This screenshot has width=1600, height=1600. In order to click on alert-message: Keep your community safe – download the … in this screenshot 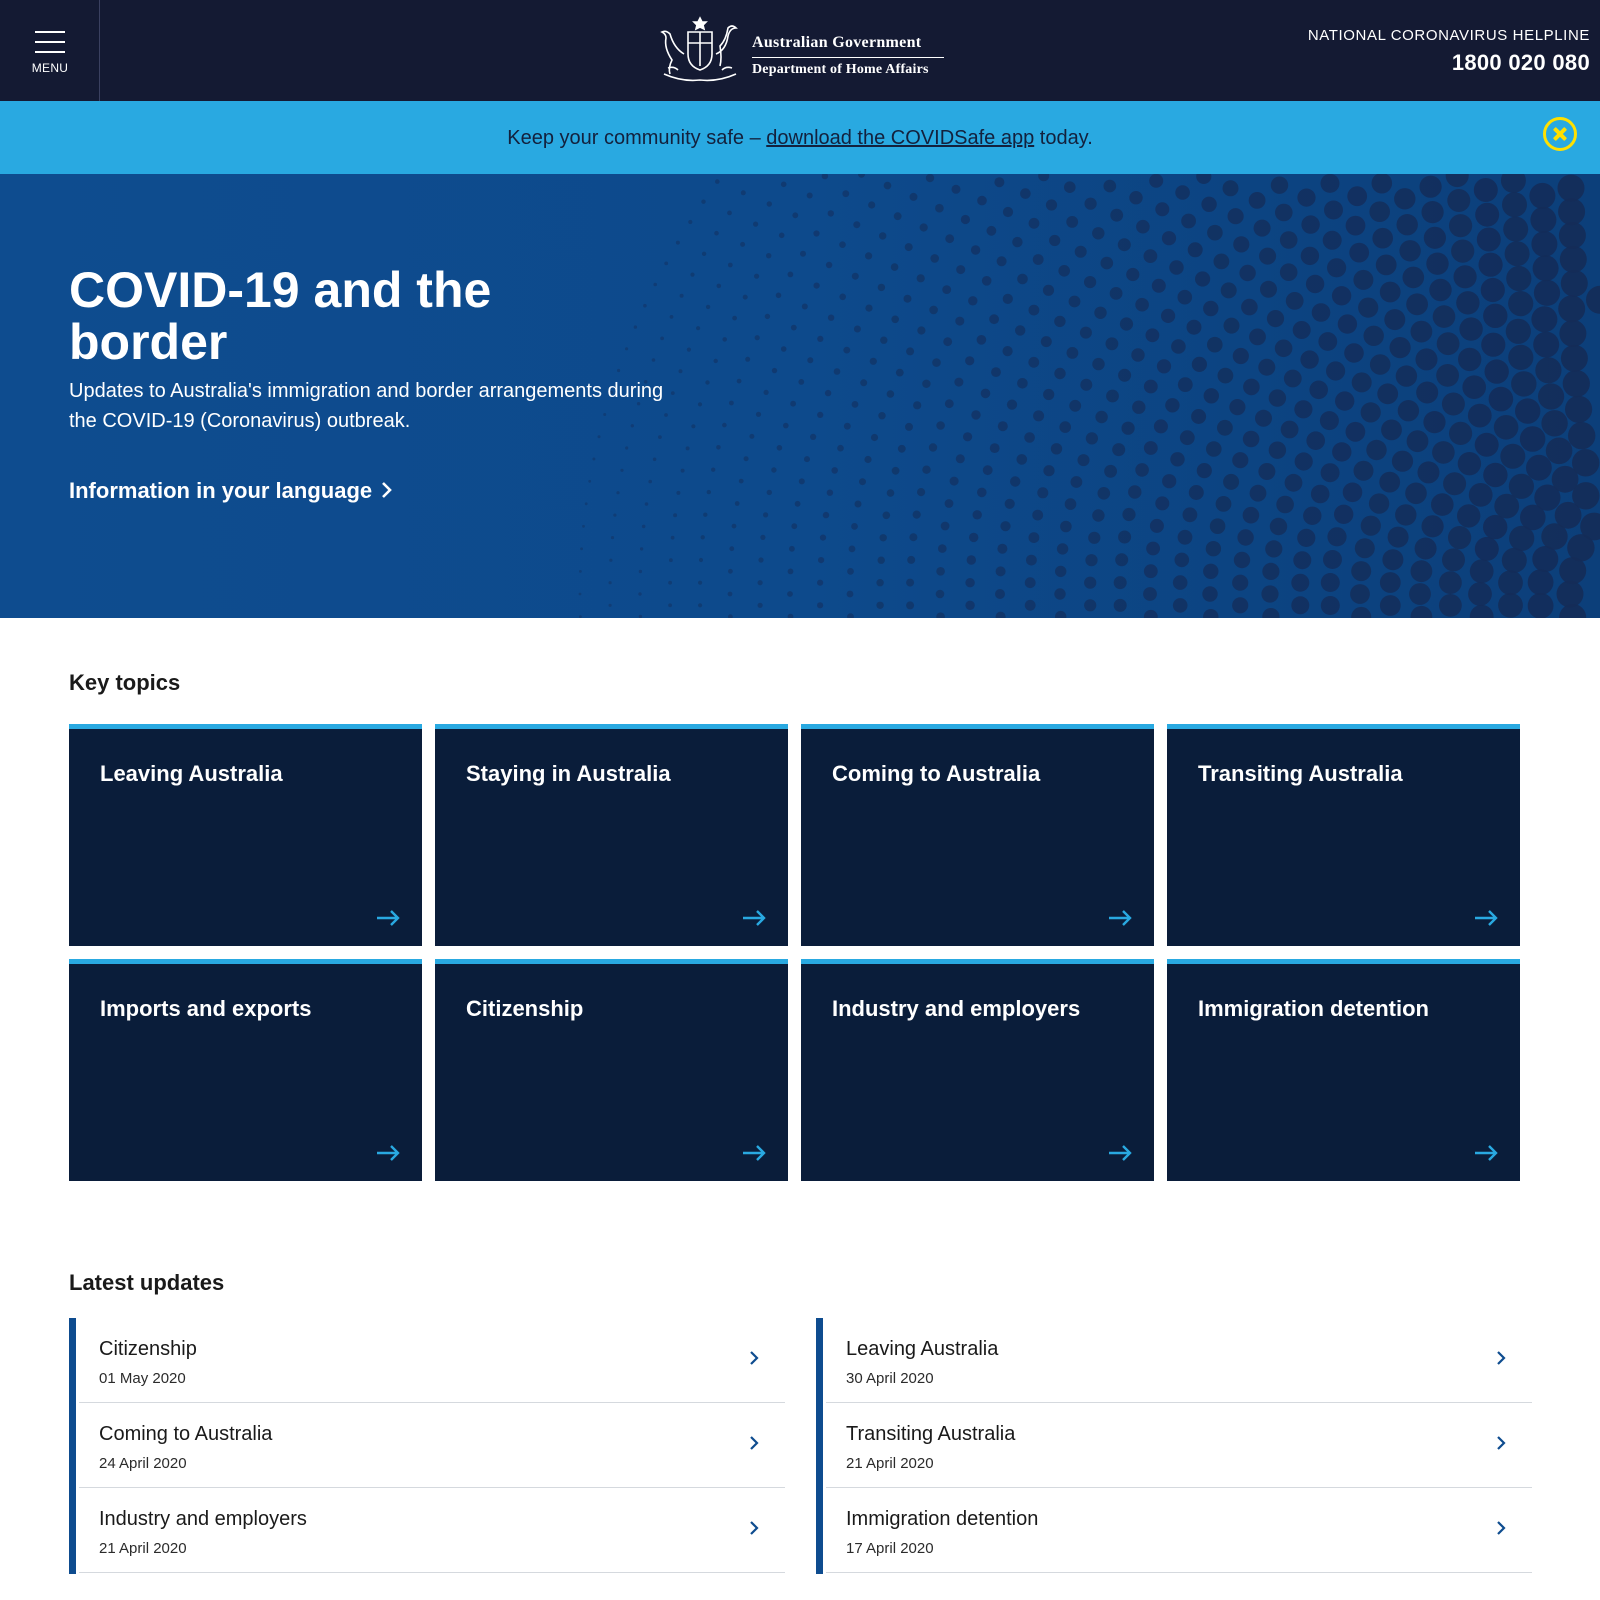, I will do `click(800, 138)`.